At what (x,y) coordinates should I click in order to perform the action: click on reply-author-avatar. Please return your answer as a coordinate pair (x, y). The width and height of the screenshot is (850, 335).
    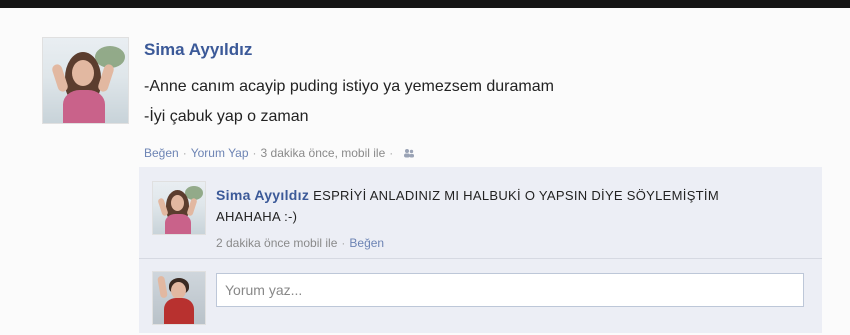
    Looking at the image, I should click on (179, 208).